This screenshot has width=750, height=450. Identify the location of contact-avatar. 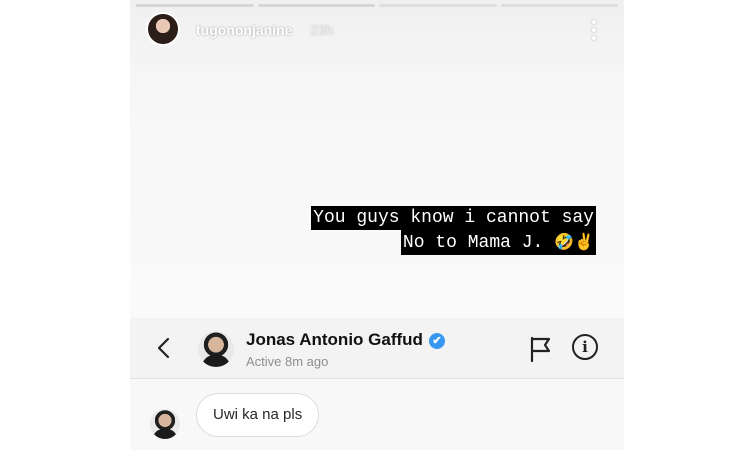
(216, 349).